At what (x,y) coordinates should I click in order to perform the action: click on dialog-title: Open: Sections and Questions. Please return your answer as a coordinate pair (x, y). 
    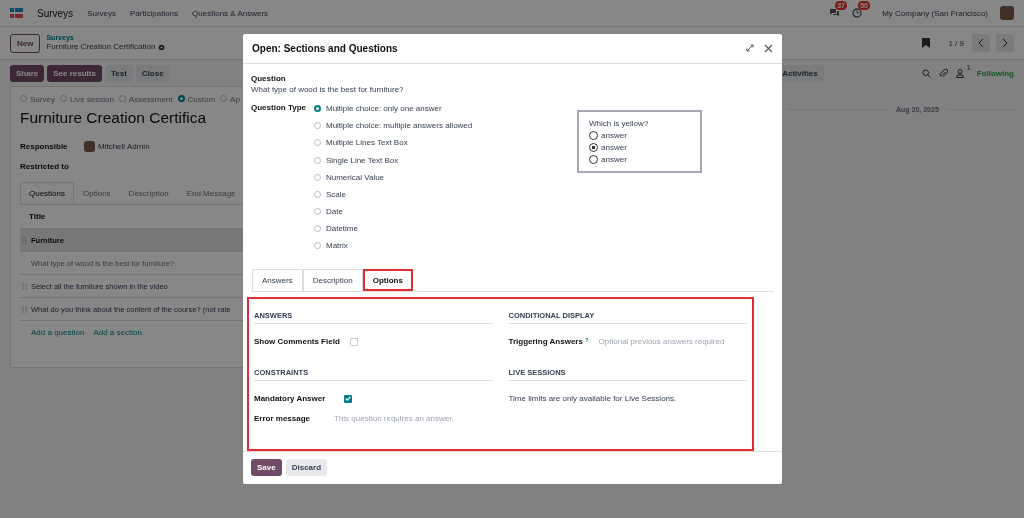
    Looking at the image, I should click on (325, 48).